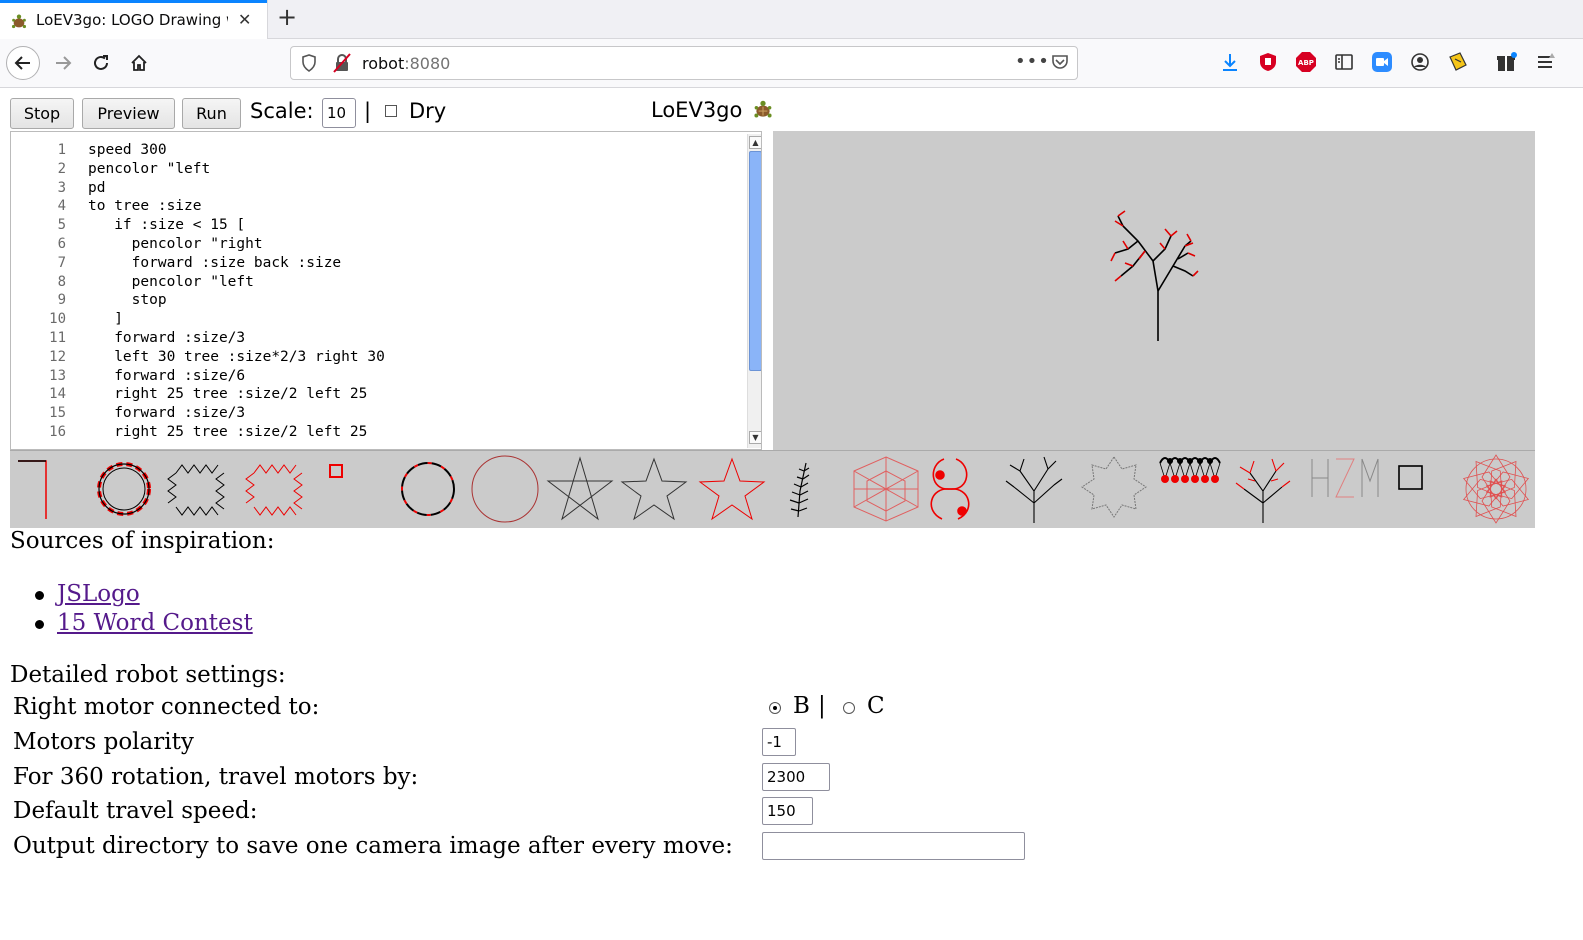  Describe the element at coordinates (732, 489) in the screenshot. I see `gallery-item-star-red` at that location.